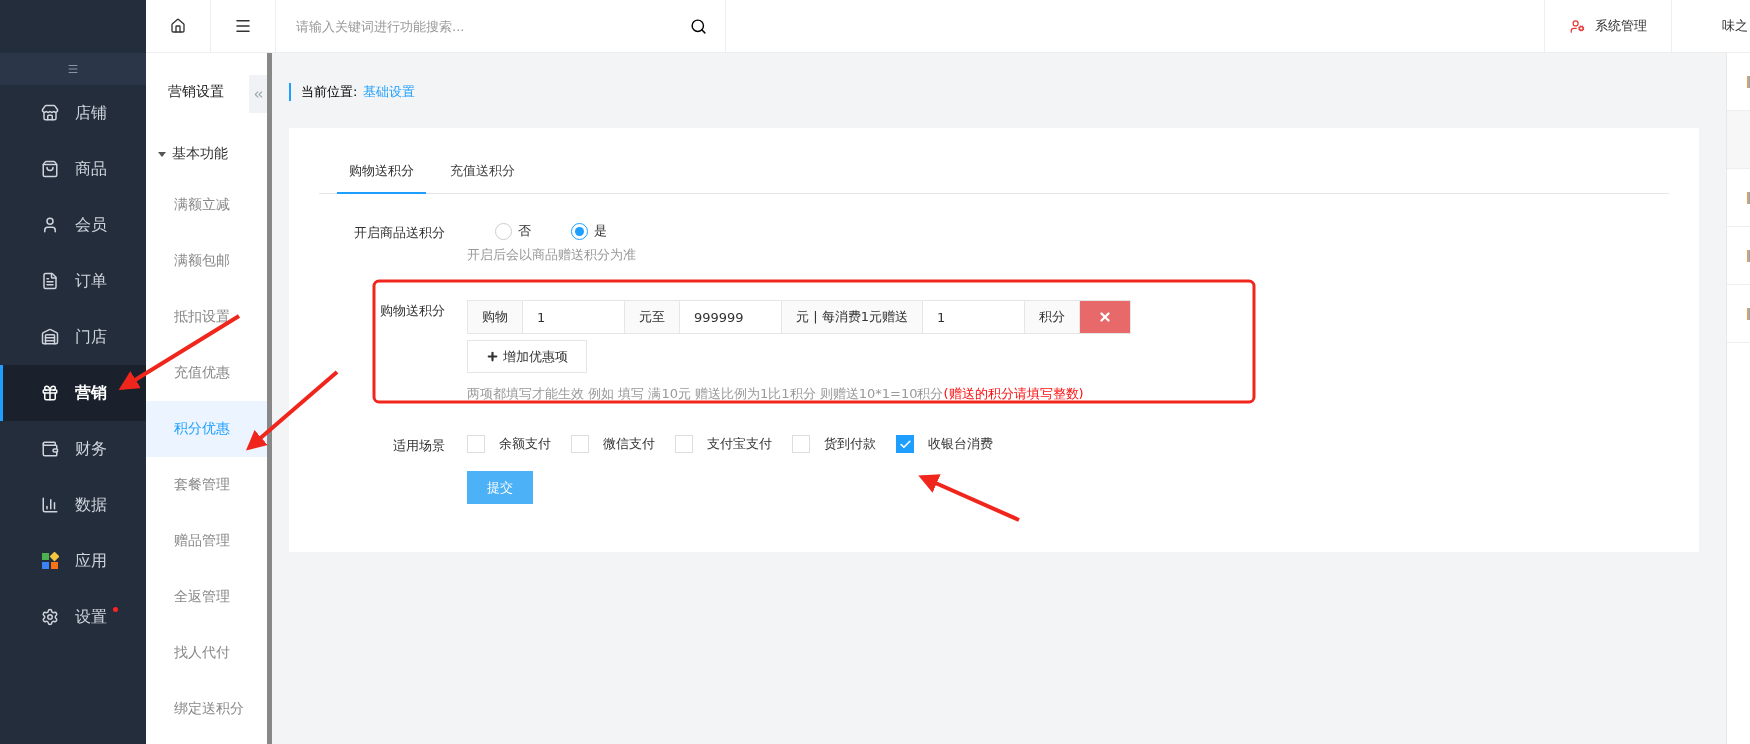 The height and width of the screenshot is (744, 1750). What do you see at coordinates (73, 505) in the screenshot?
I see `nav-item: 数据` at bounding box center [73, 505].